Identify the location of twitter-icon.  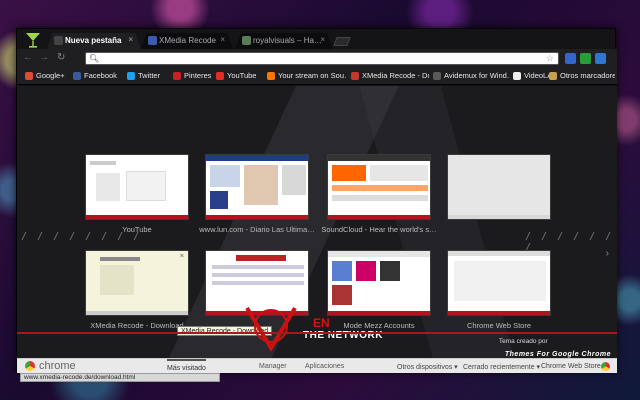
(131, 76).